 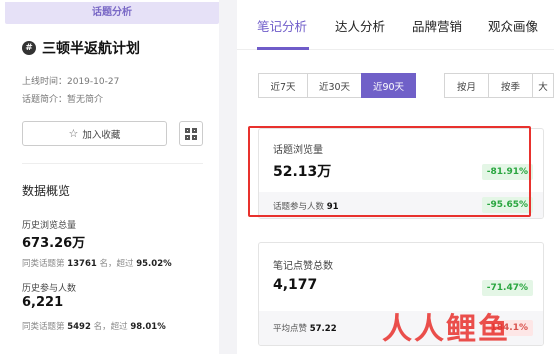 What do you see at coordinates (94, 327) in the screenshot?
I see `stat-rank-participants: 同类话题第 5492 名，超过 98.01%` at bounding box center [94, 327].